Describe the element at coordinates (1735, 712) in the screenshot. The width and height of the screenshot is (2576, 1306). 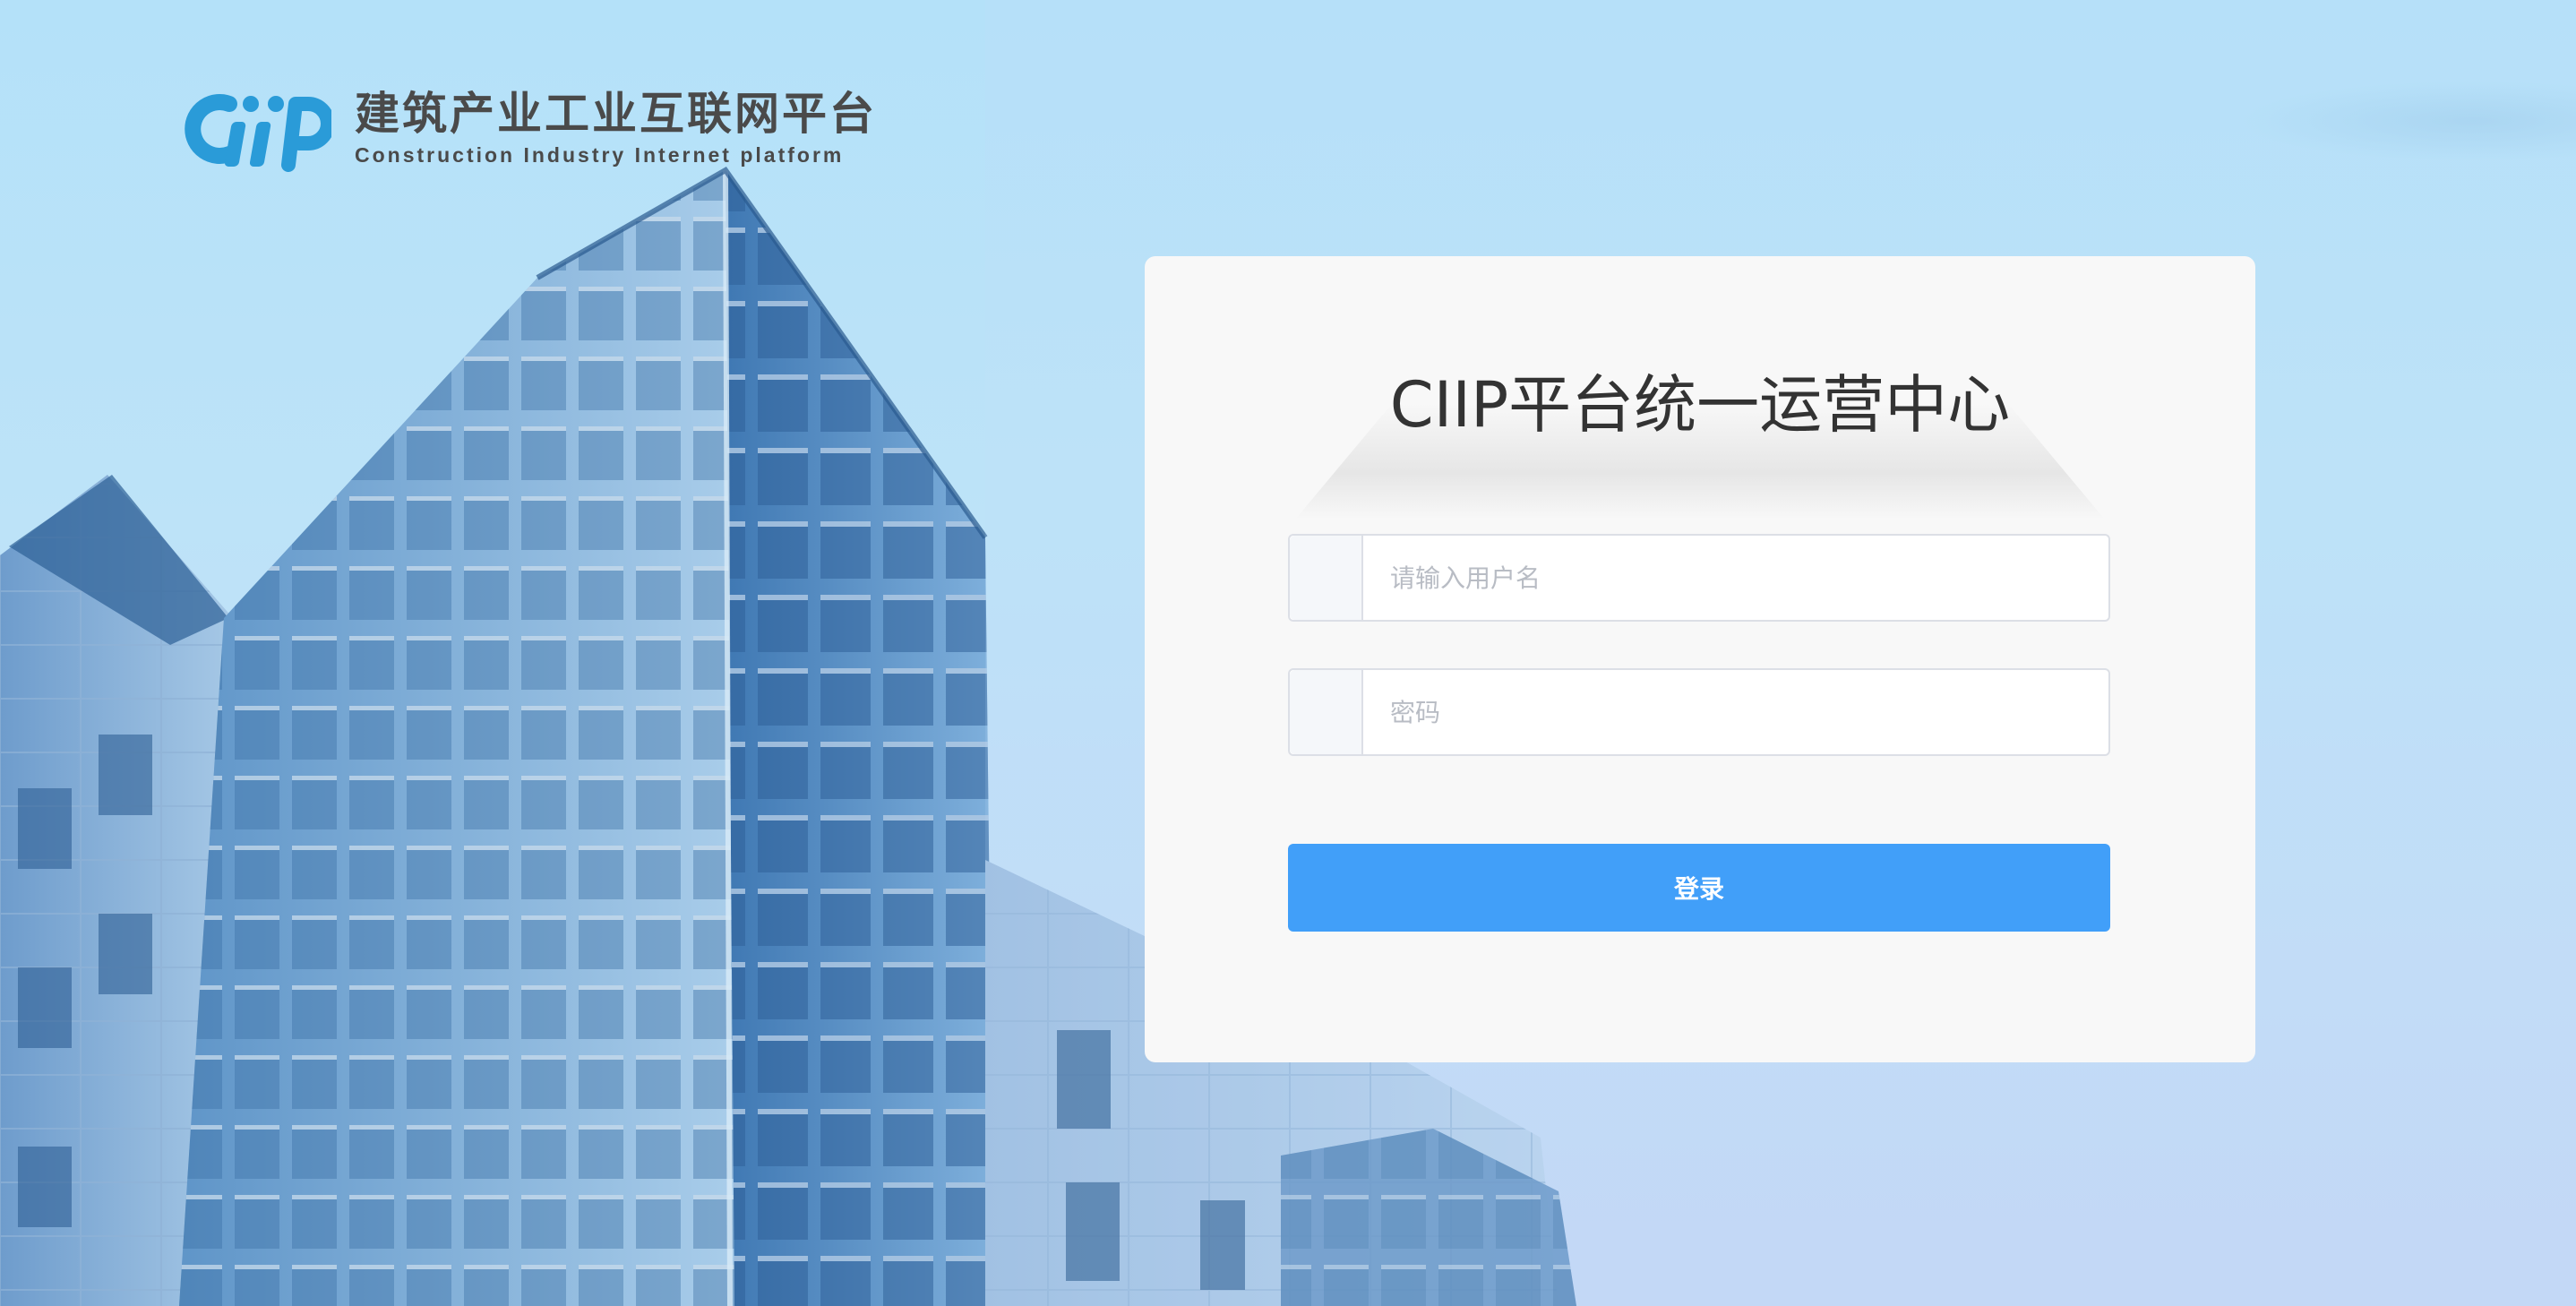
I see `password-input` at that location.